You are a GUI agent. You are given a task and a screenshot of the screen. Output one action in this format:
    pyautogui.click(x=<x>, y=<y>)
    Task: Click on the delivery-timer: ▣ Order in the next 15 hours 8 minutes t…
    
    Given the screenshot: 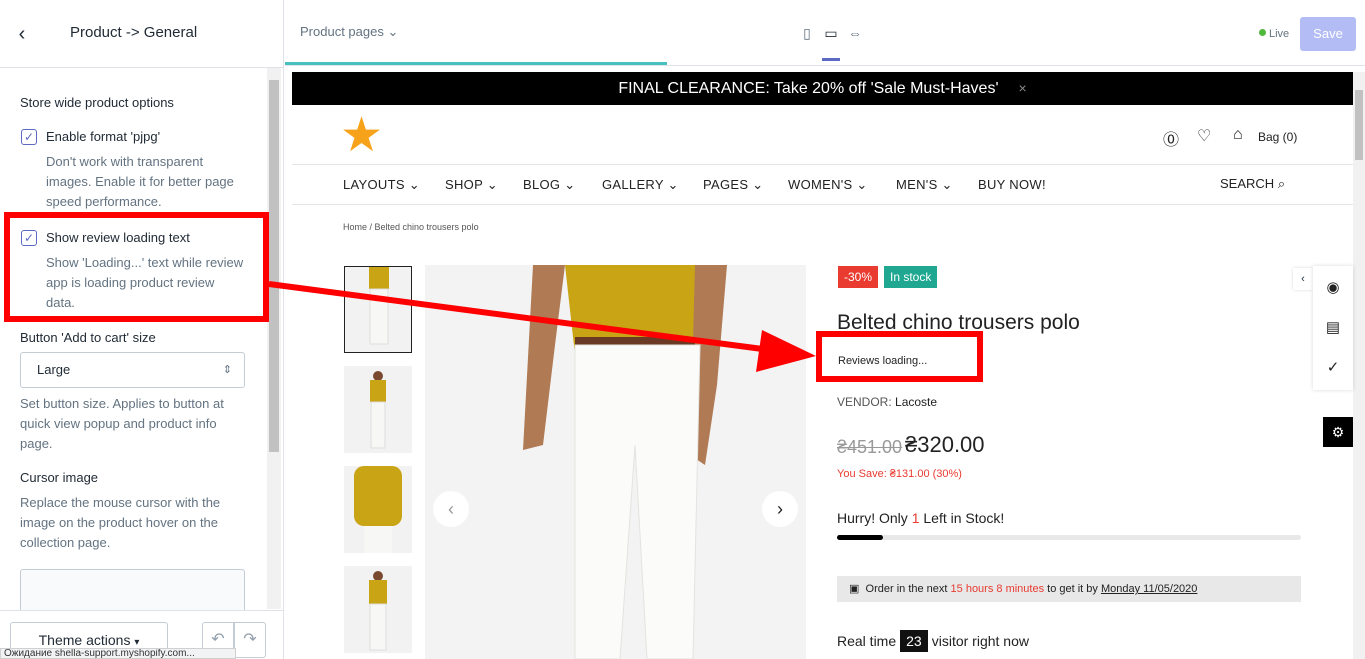 What is the action you would take?
    pyautogui.click(x=1069, y=589)
    